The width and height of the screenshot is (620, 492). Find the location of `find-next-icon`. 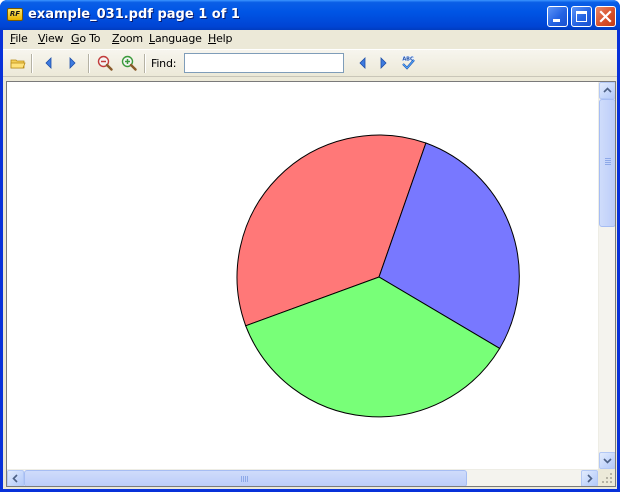

find-next-icon is located at coordinates (383, 63).